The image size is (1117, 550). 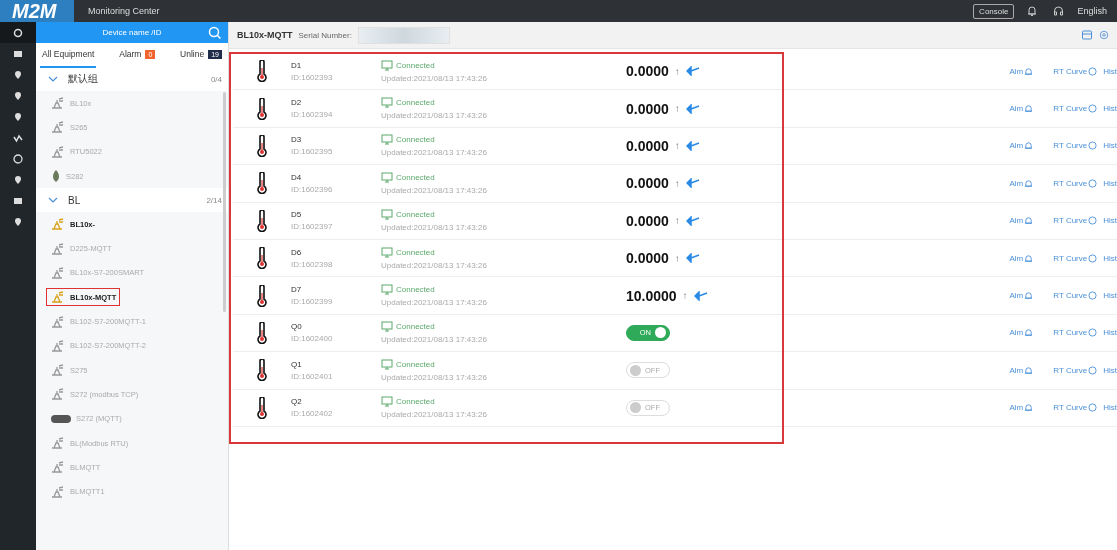 I want to click on save-icon, so click(x=1087, y=35).